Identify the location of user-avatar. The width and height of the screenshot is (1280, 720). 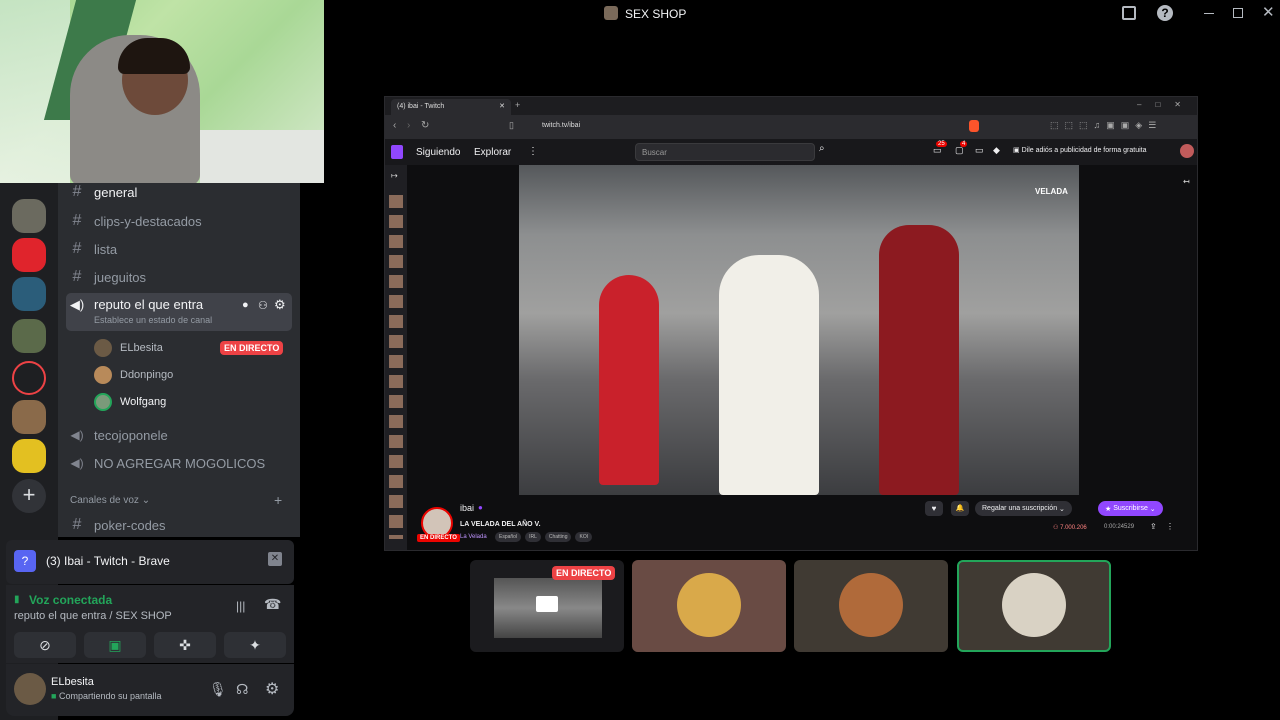
(30, 689).